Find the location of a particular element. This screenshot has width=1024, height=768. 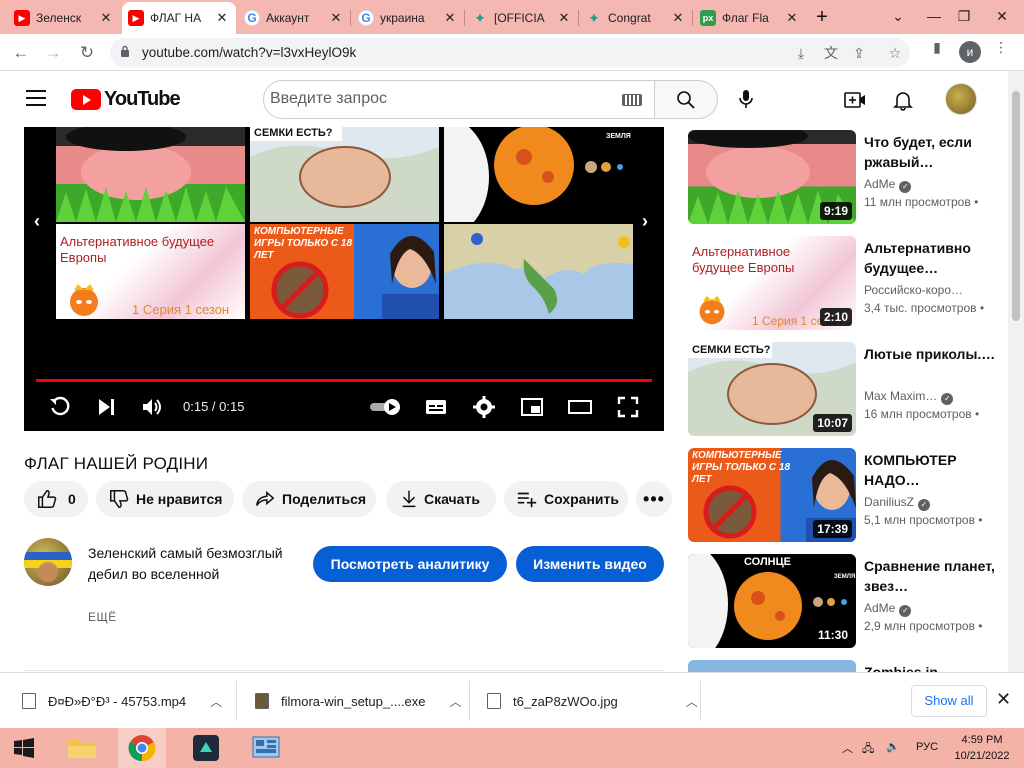

channel-name: DaniliusZ ✓ is located at coordinates (897, 502).